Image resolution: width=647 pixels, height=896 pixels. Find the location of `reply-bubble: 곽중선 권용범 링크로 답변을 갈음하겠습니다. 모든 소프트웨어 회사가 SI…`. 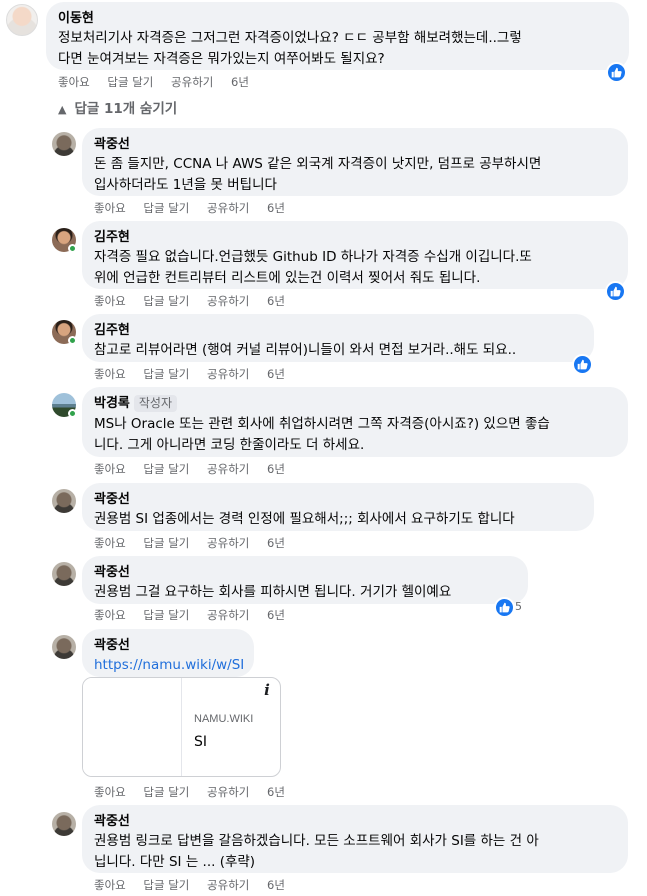

reply-bubble: 곽중선 권용범 링크로 답변을 갈음하겠습니다. 모든 소프트웨어 회사가 SI… is located at coordinates (355, 839).